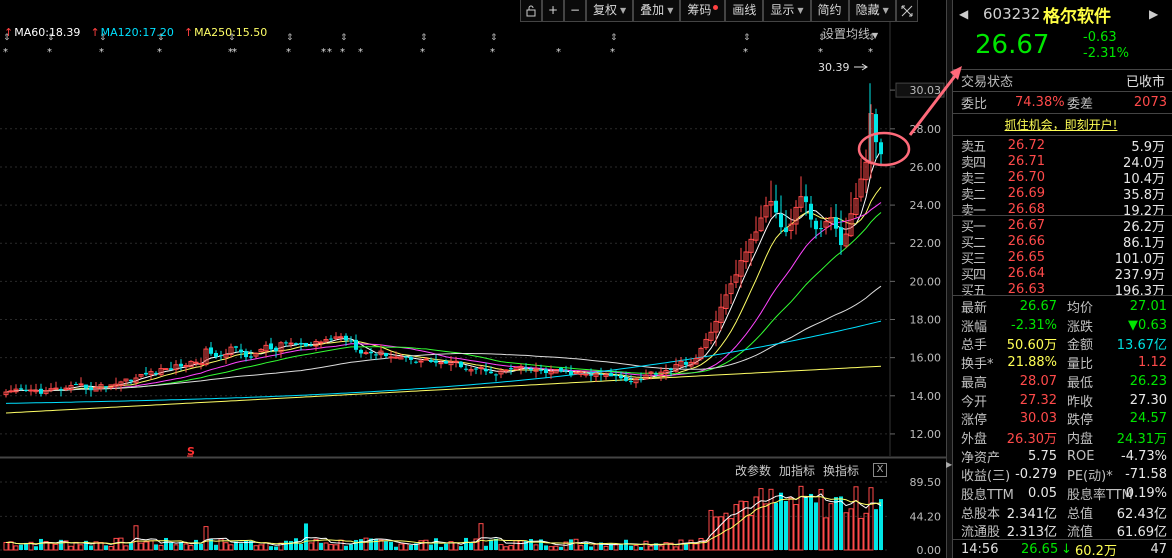 This screenshot has width=1172, height=558. What do you see at coordinates (974, 327) in the screenshot?
I see `quote-label: 涨幅` at bounding box center [974, 327].